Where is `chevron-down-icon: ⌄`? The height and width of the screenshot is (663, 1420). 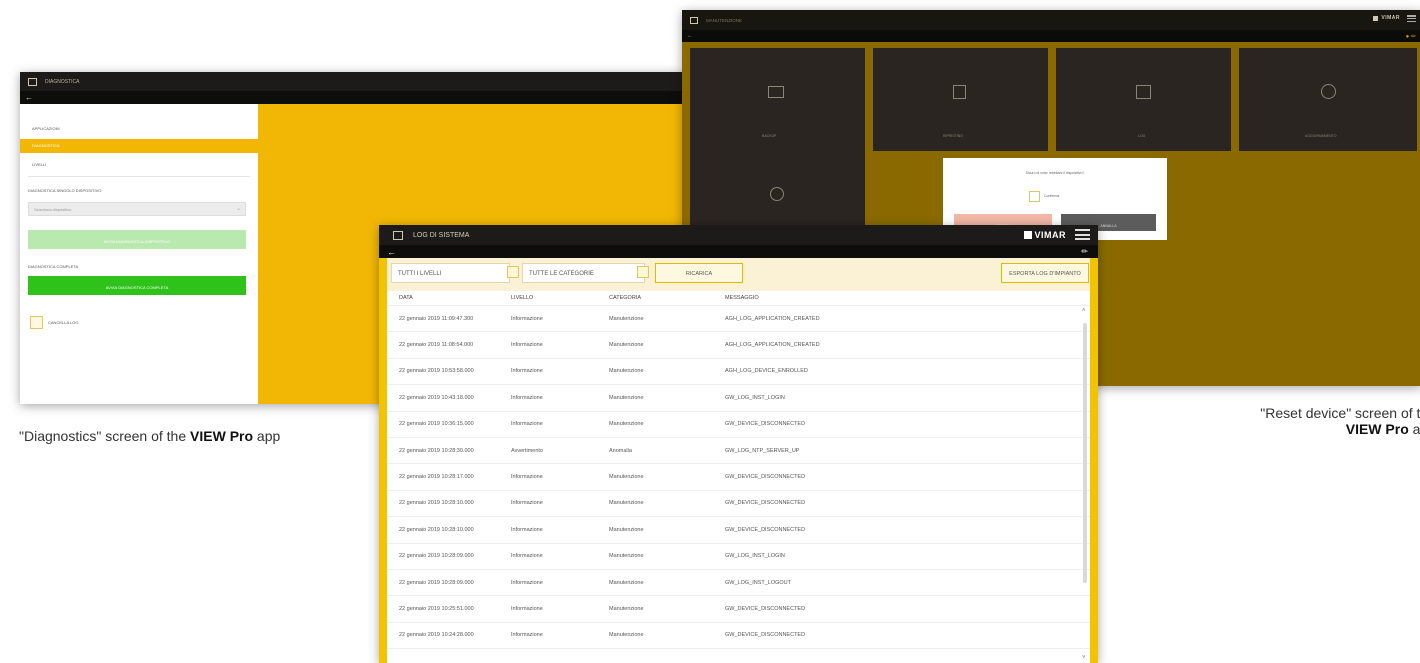 chevron-down-icon: ⌄ is located at coordinates (238, 209).